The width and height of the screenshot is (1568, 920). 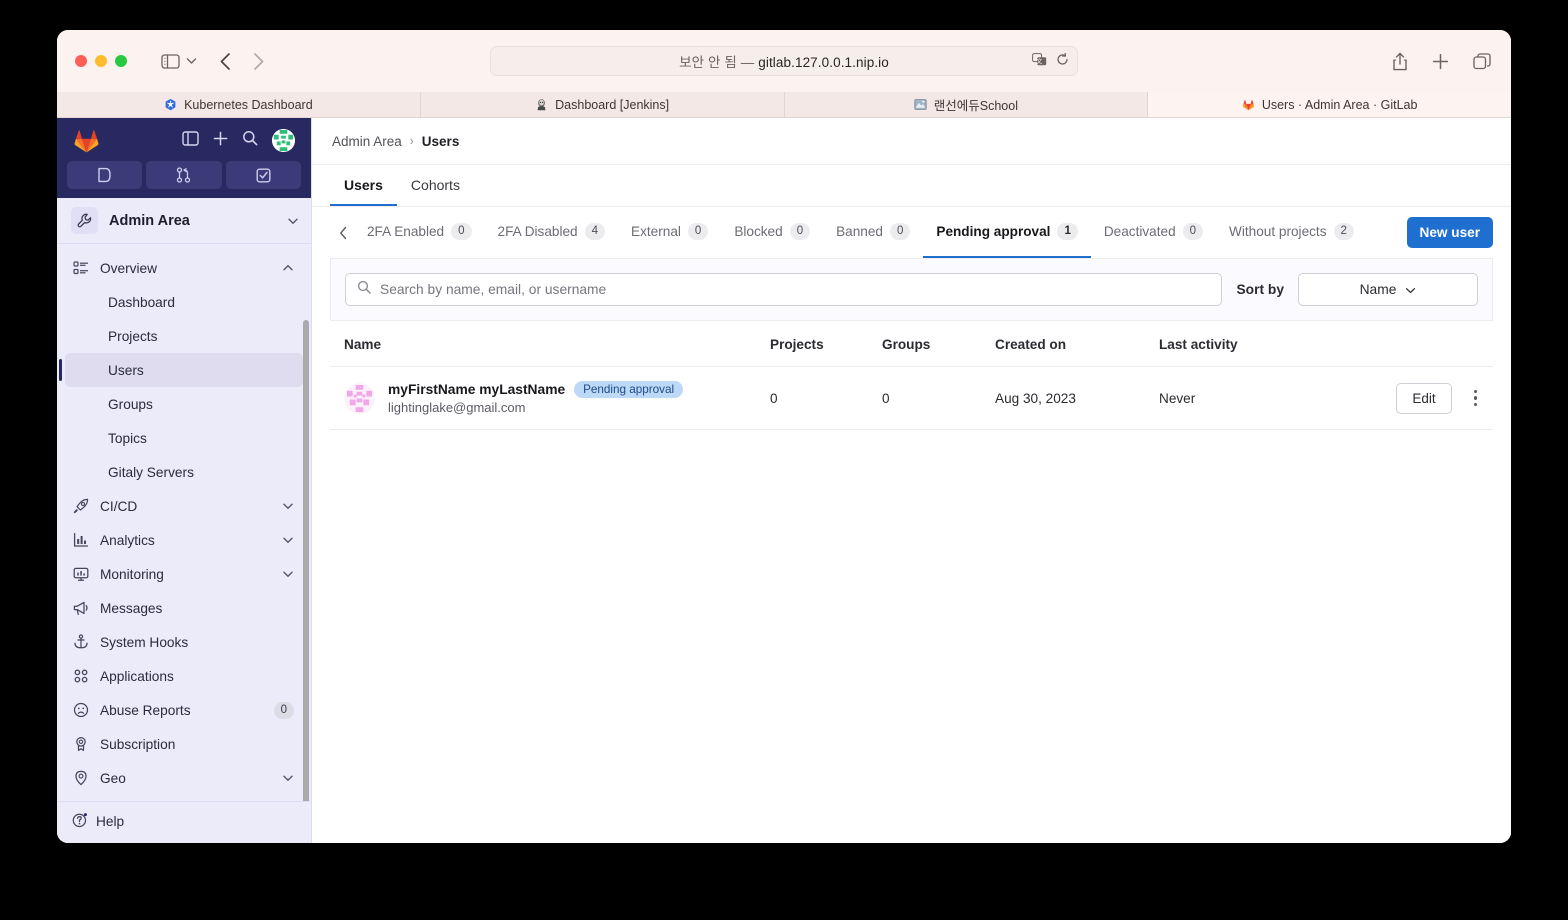 What do you see at coordinates (121, 61) in the screenshot?
I see `maximize-window-button` at bounding box center [121, 61].